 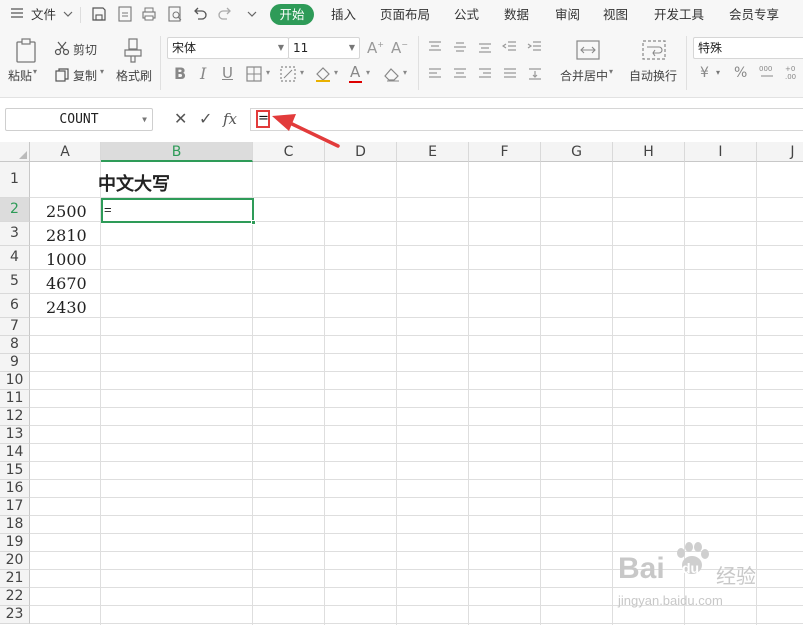 I want to click on column-header-i: I, so click(x=721, y=152).